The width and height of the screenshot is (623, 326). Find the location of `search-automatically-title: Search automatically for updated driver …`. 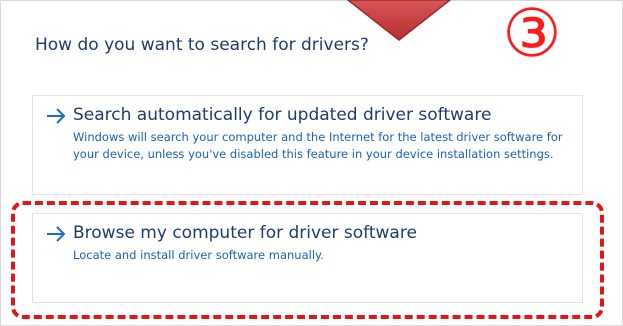

search-automatically-title: Search automatically for updated driver … is located at coordinates (282, 115).